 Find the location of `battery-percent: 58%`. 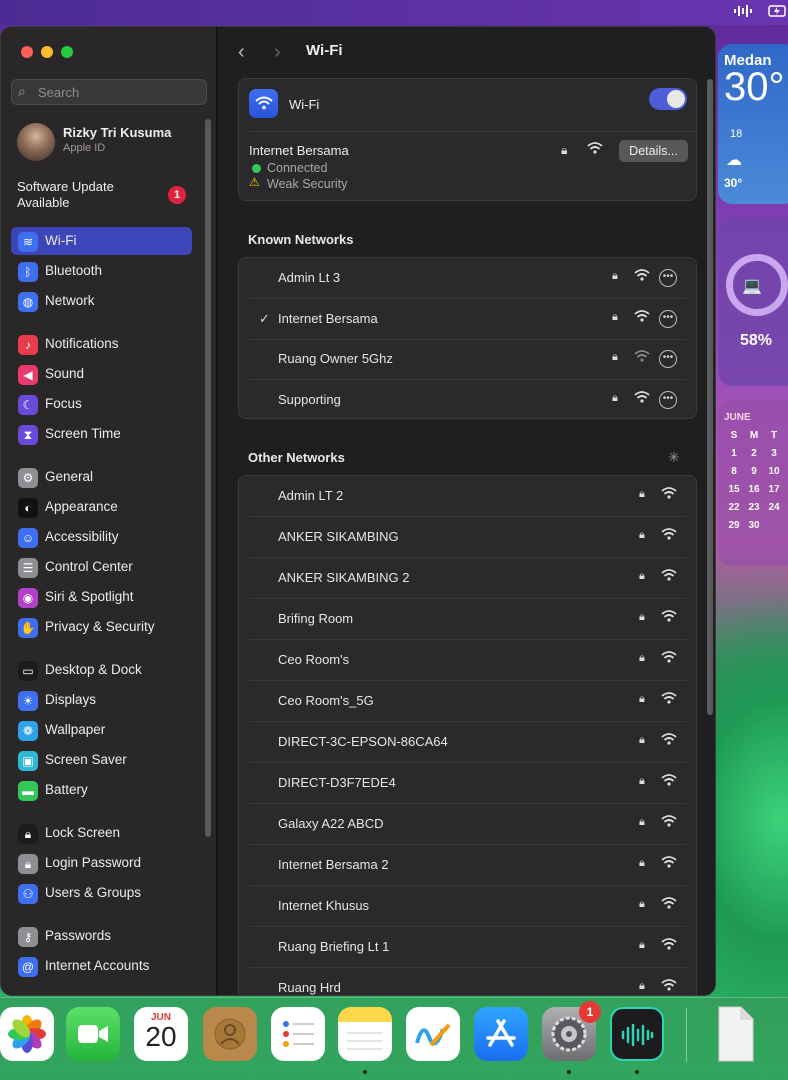

battery-percent: 58% is located at coordinates (756, 340).